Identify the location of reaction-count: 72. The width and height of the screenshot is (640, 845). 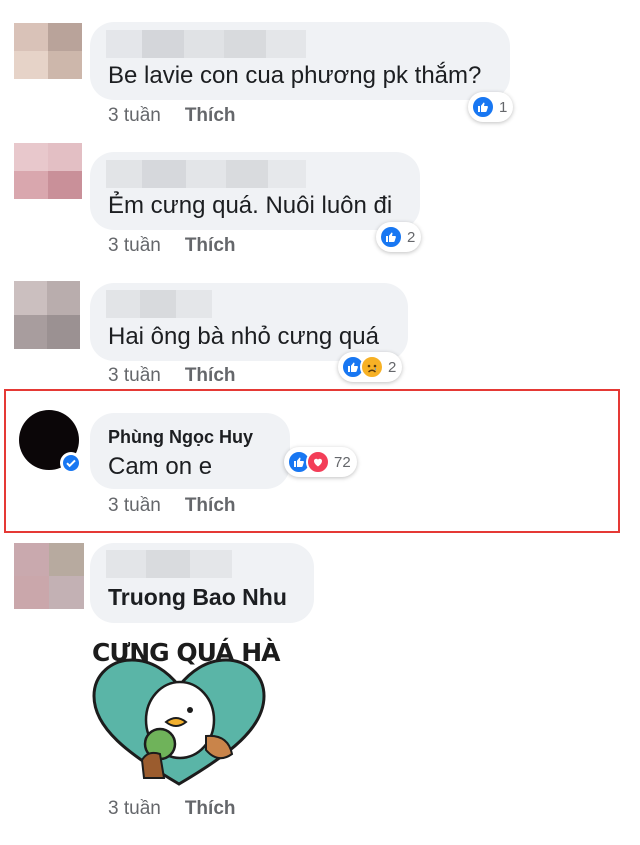
(342, 462).